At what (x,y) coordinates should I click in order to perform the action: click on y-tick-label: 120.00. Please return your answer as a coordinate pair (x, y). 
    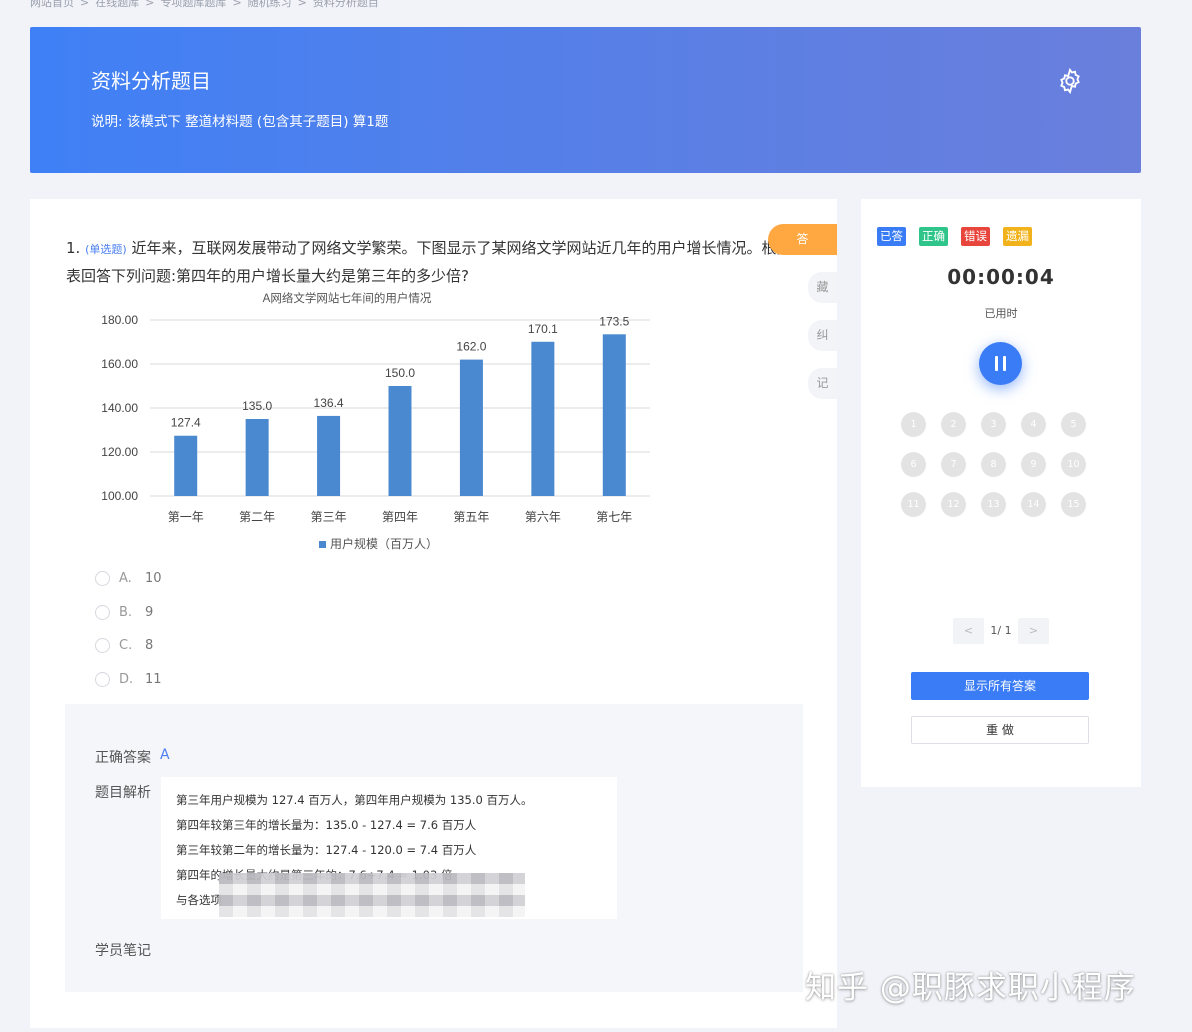
    Looking at the image, I should click on (119, 452).